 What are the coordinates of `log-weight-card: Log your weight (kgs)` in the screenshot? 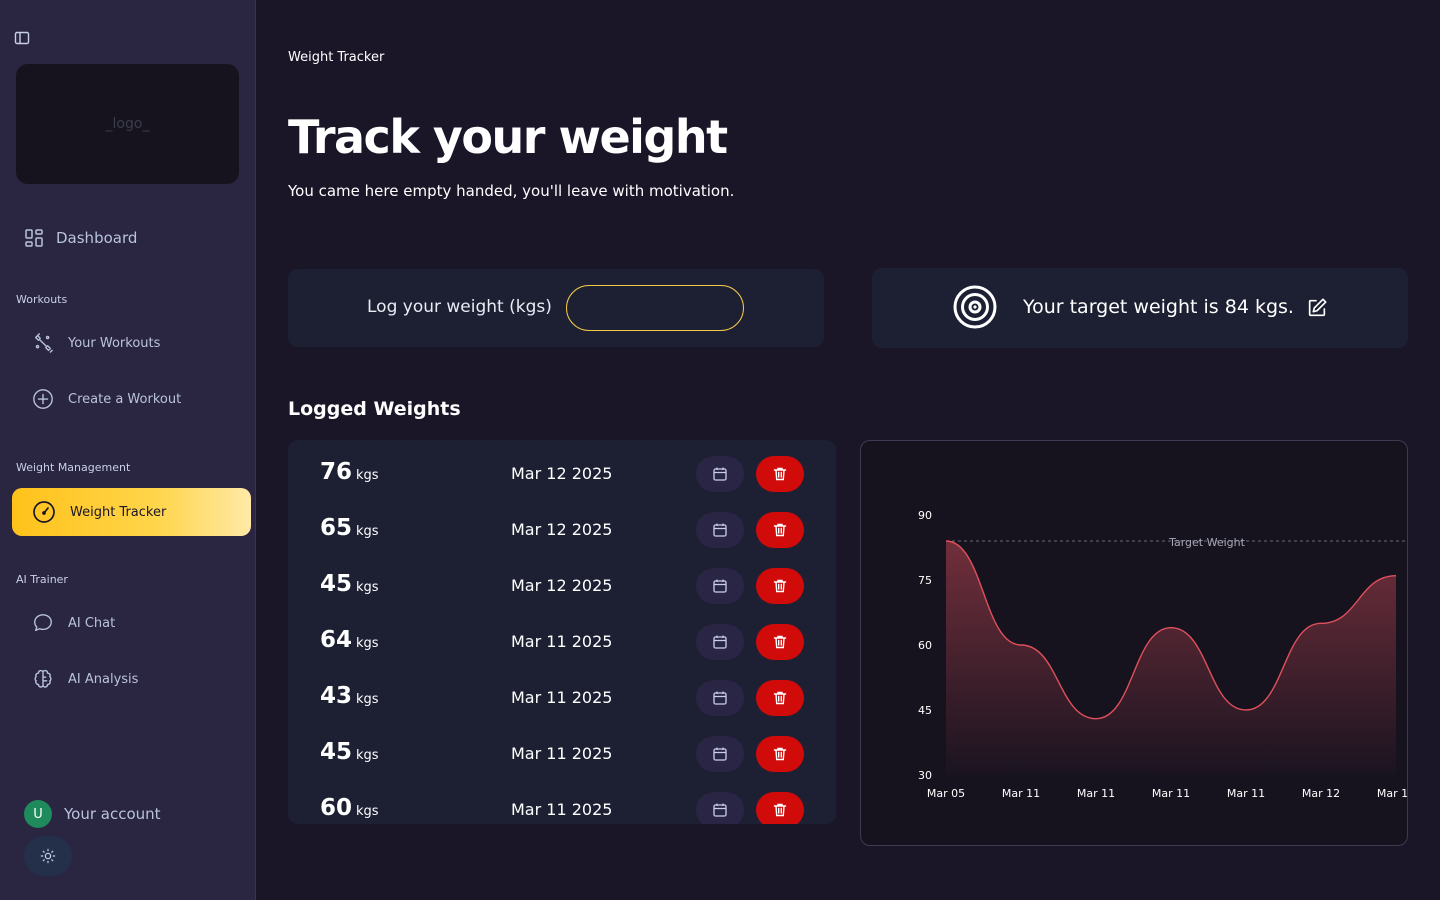 It's located at (556, 308).